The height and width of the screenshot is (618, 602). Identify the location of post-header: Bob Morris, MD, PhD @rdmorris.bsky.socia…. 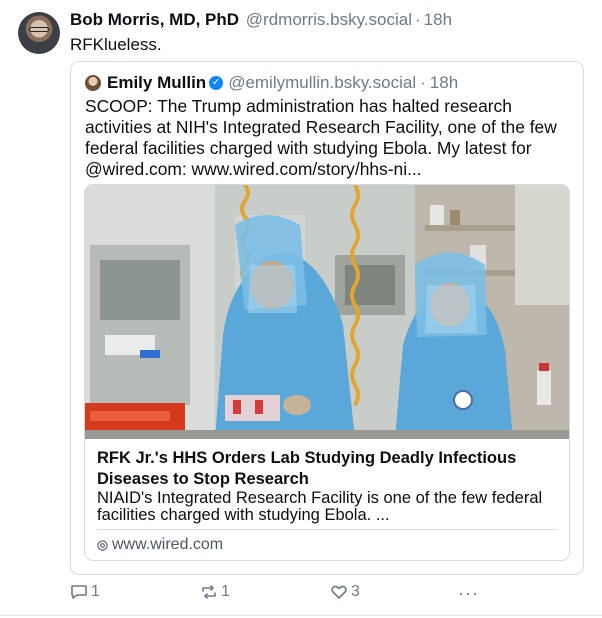
(261, 20).